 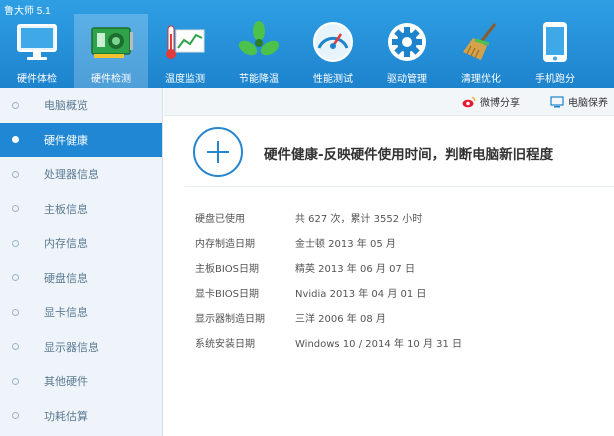 What do you see at coordinates (259, 42) in the screenshot?
I see `fan-icon` at bounding box center [259, 42].